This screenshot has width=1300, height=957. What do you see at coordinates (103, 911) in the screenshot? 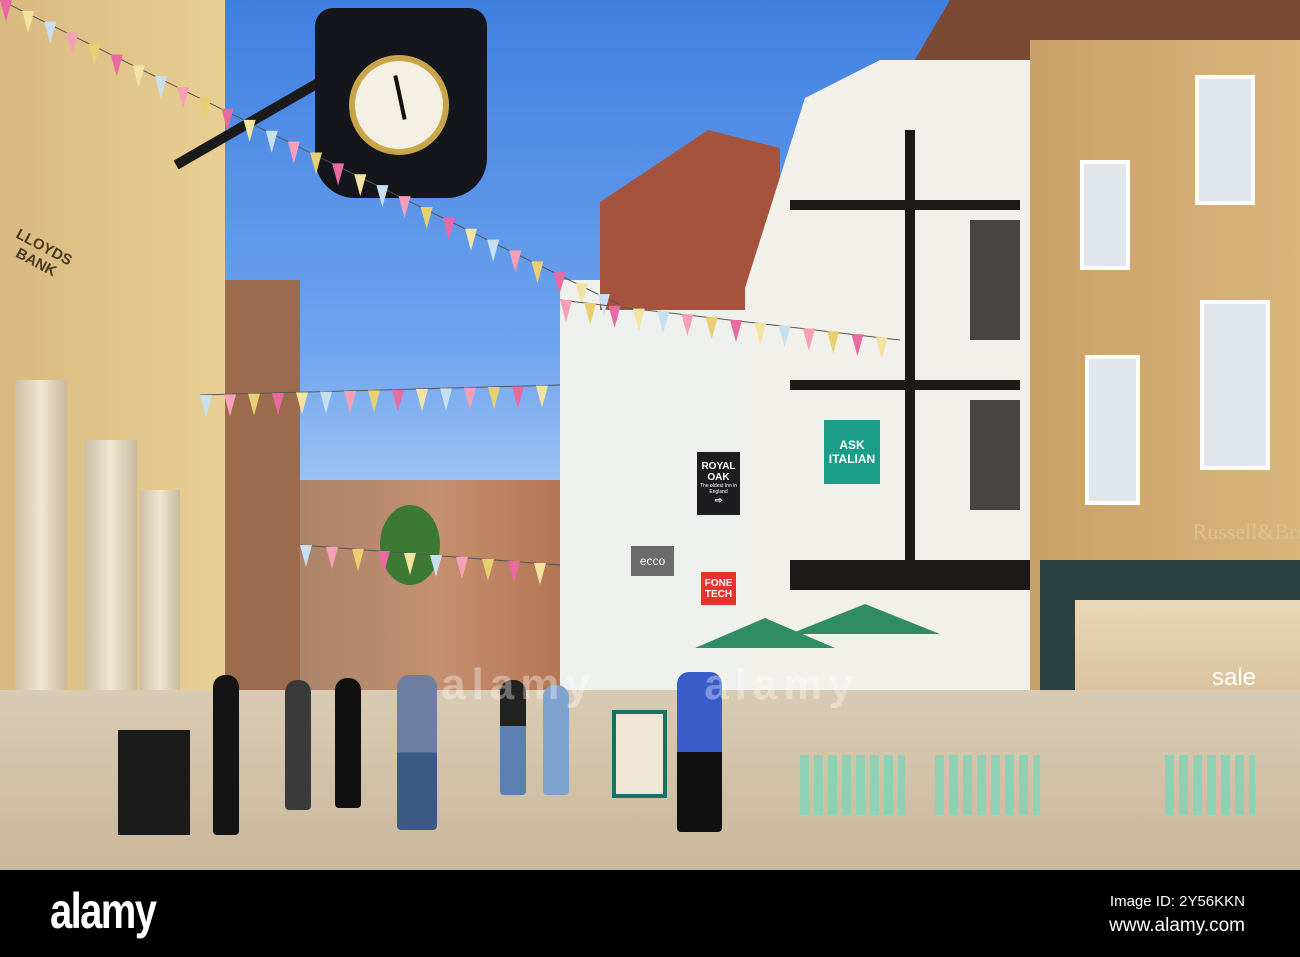
I see `alamy-logo: alamy` at bounding box center [103, 911].